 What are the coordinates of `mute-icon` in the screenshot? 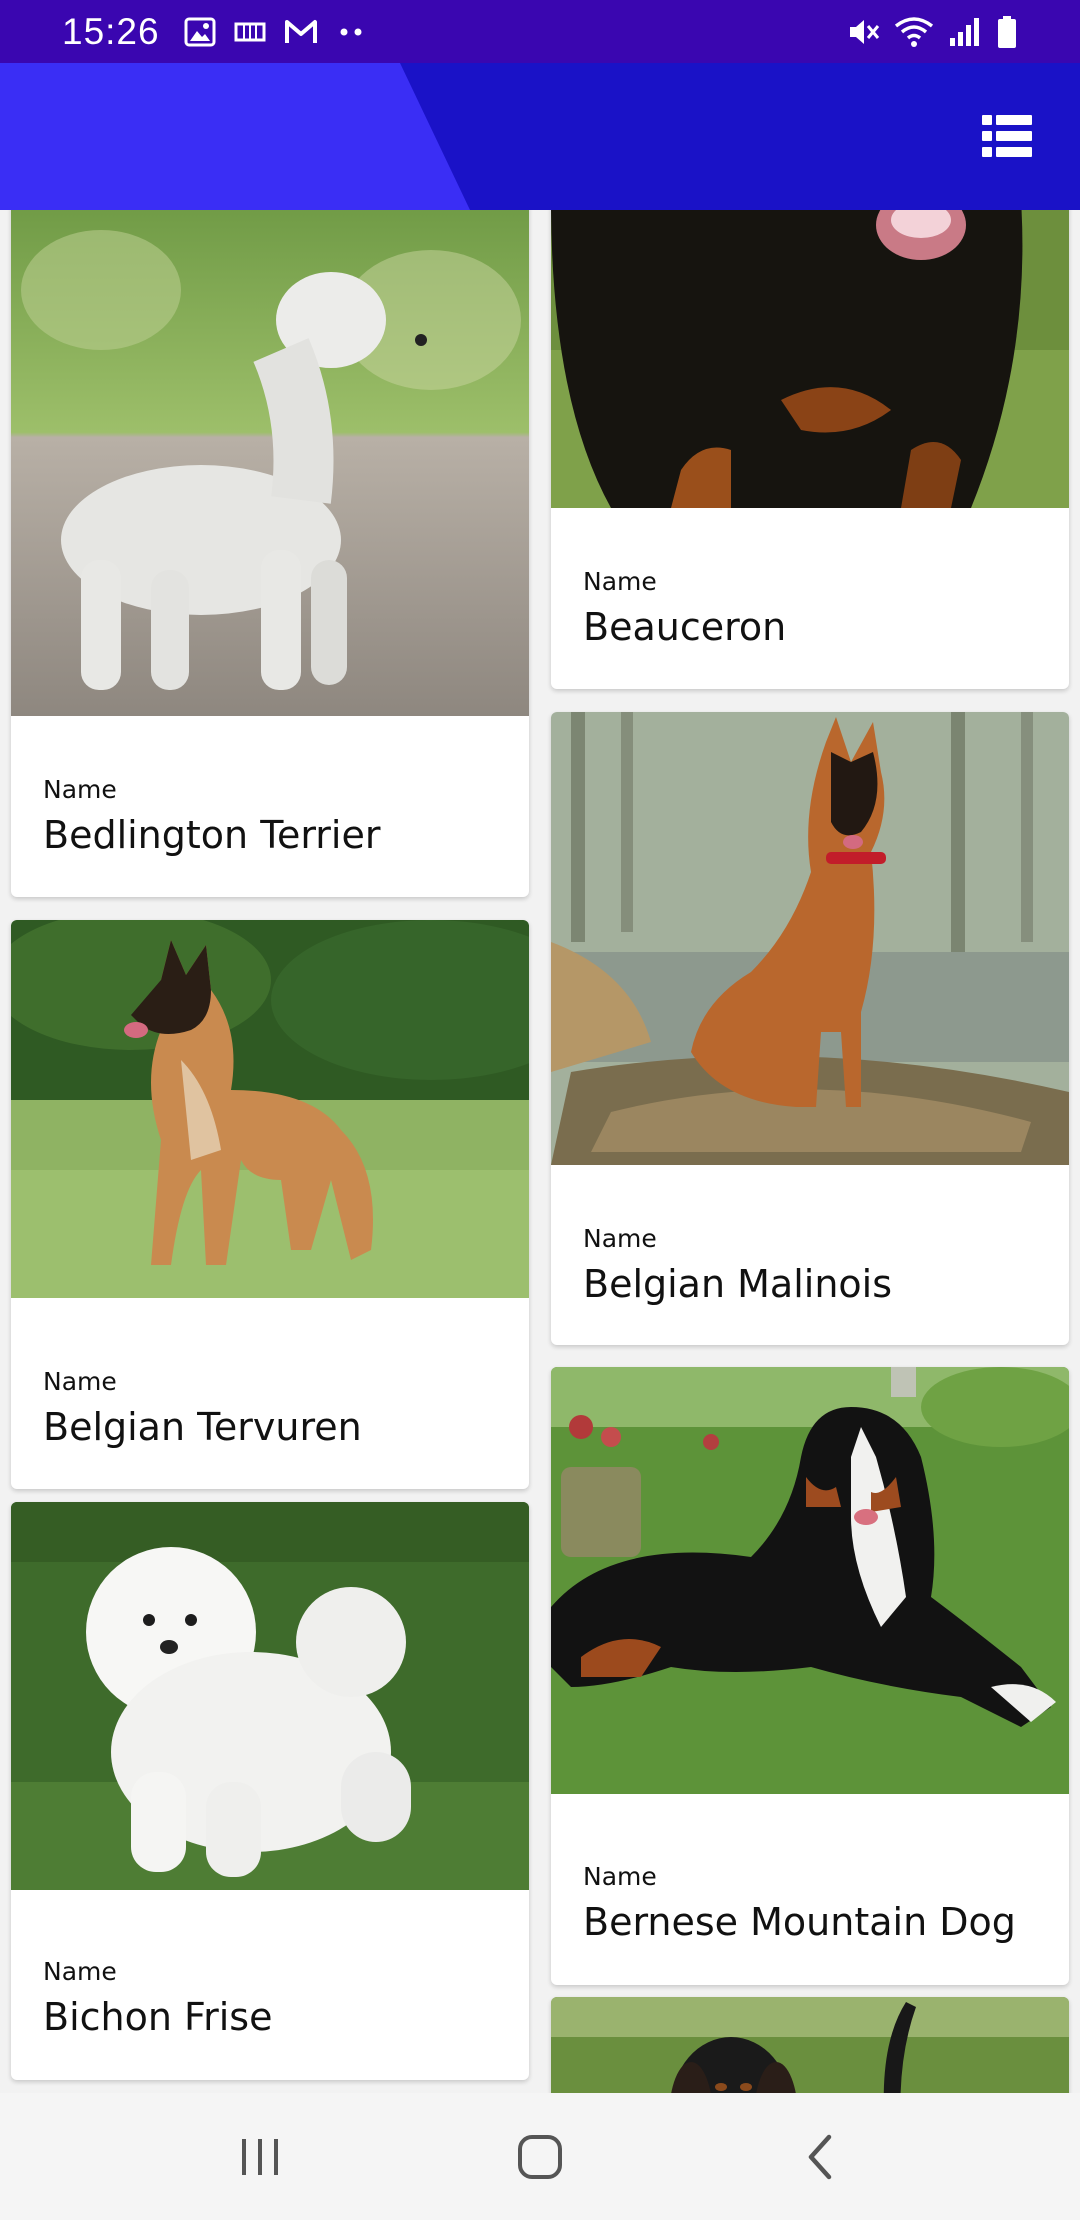 It's located at (865, 31).